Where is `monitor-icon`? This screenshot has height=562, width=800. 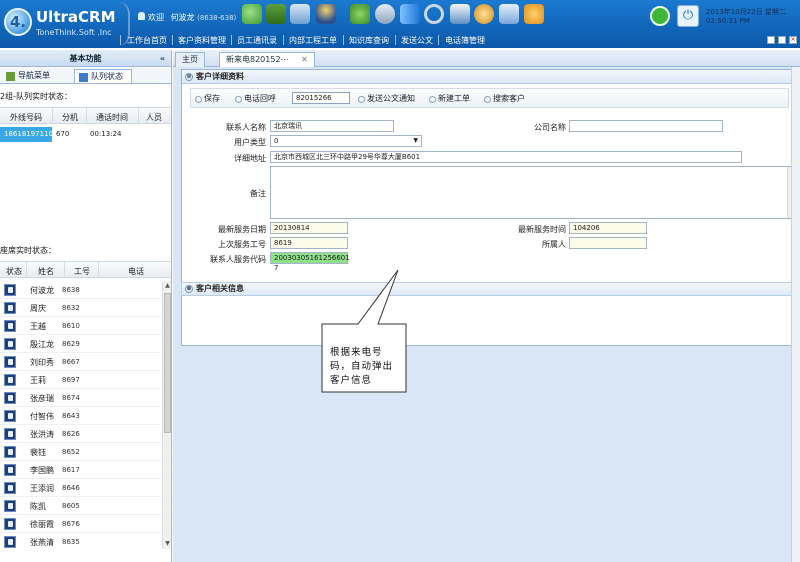
monitor-icon is located at coordinates (300, 14).